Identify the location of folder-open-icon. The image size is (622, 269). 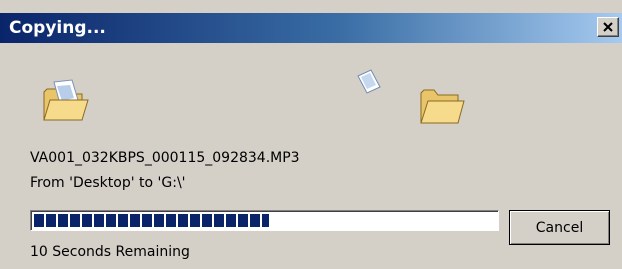
(442, 106).